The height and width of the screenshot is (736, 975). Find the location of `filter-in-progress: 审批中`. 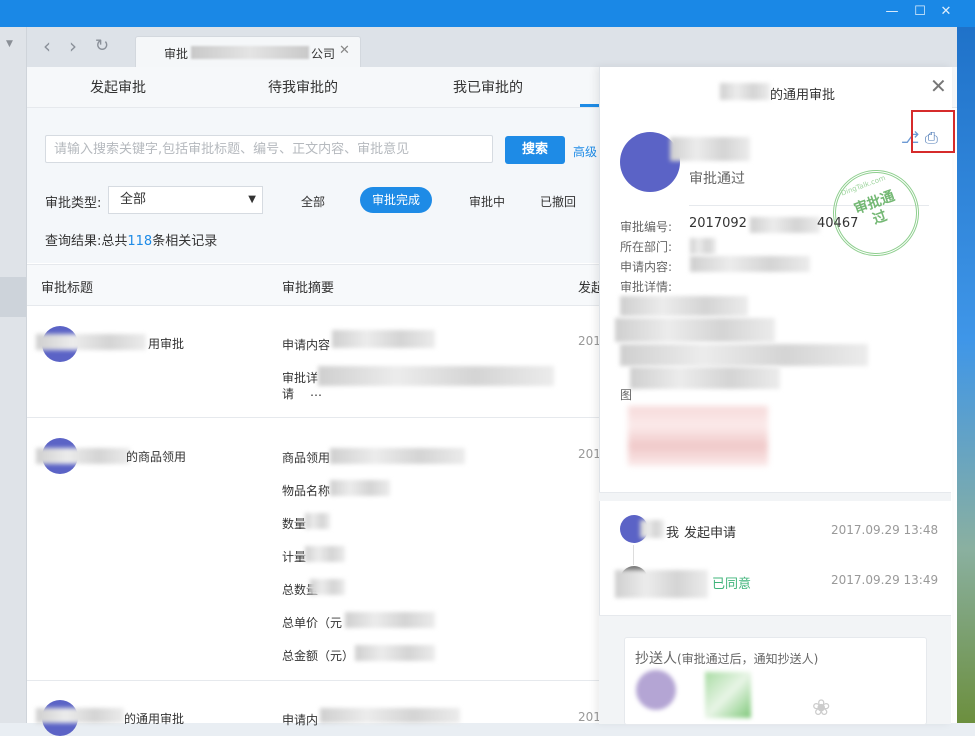

filter-in-progress: 审批中 is located at coordinates (487, 201).